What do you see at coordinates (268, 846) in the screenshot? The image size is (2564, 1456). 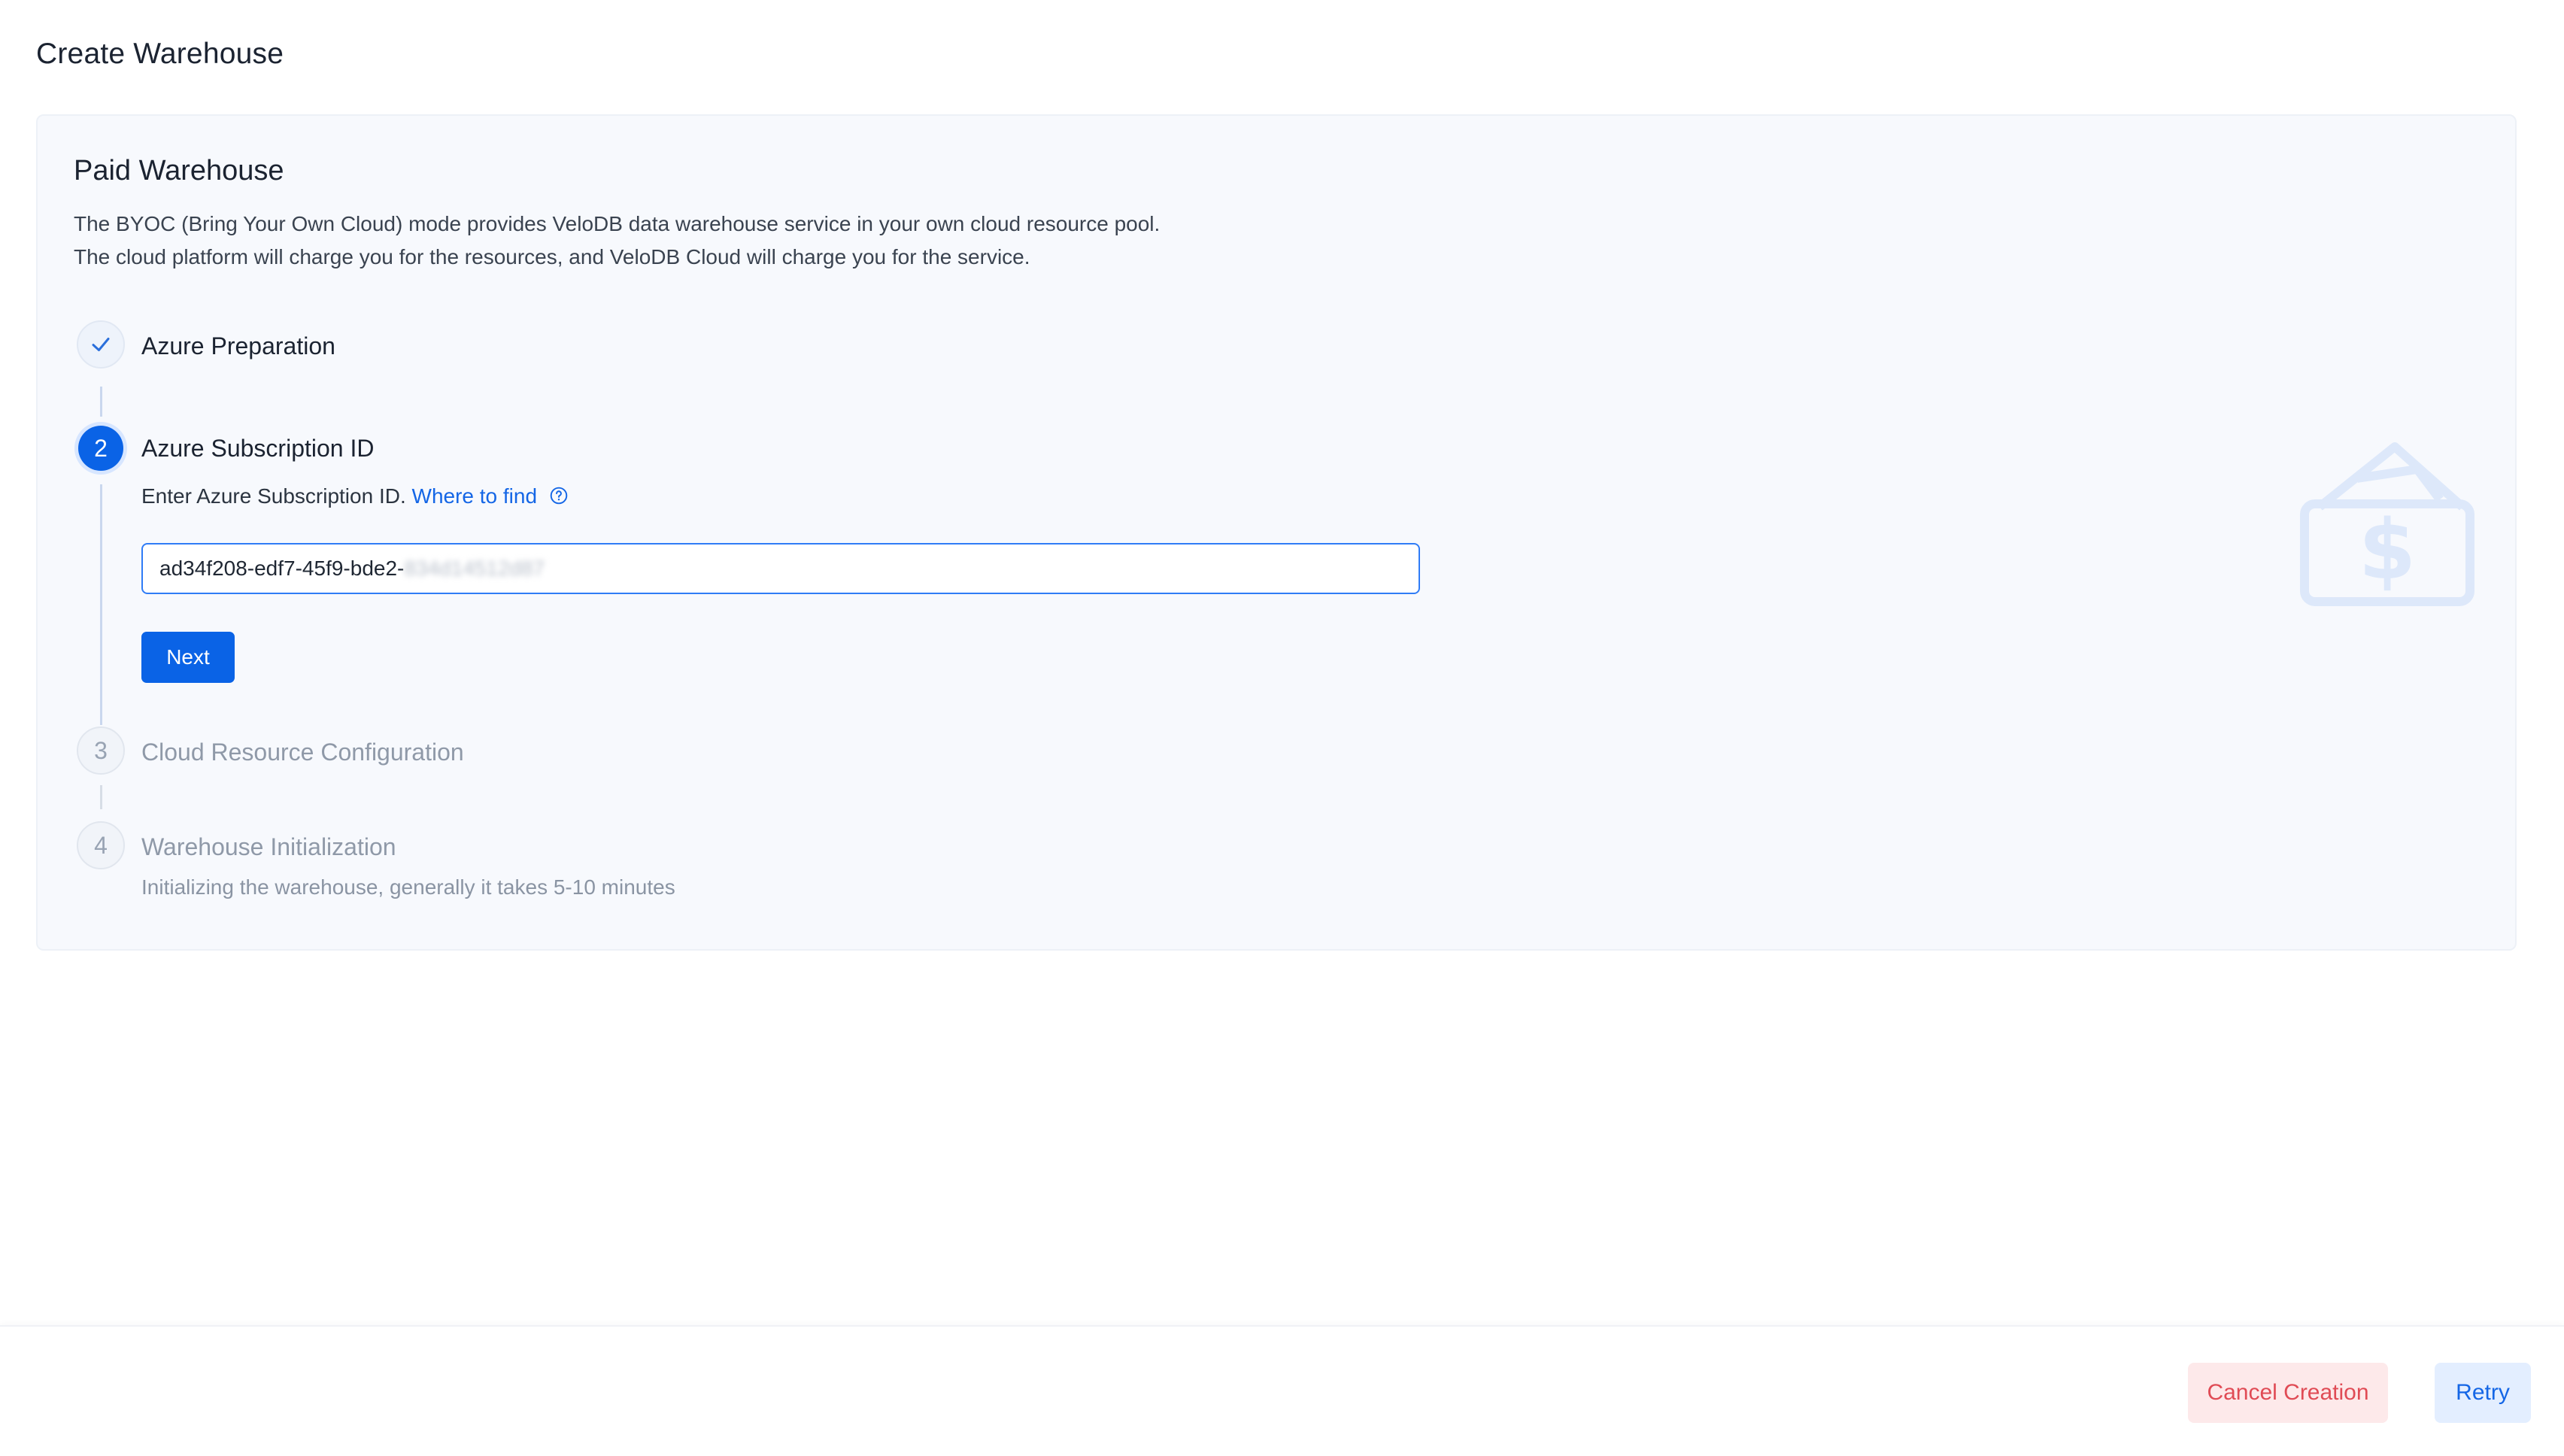 I see `step-4-title: Warehouse Initialization` at bounding box center [268, 846].